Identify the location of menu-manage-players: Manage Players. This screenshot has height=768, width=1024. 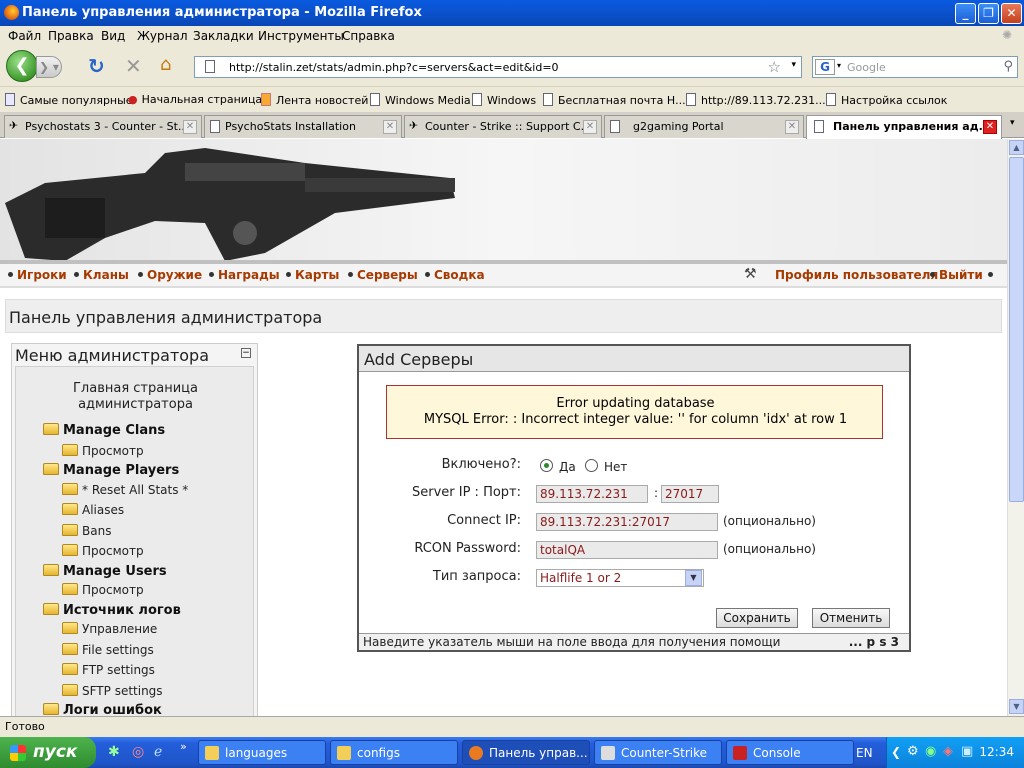
(111, 470).